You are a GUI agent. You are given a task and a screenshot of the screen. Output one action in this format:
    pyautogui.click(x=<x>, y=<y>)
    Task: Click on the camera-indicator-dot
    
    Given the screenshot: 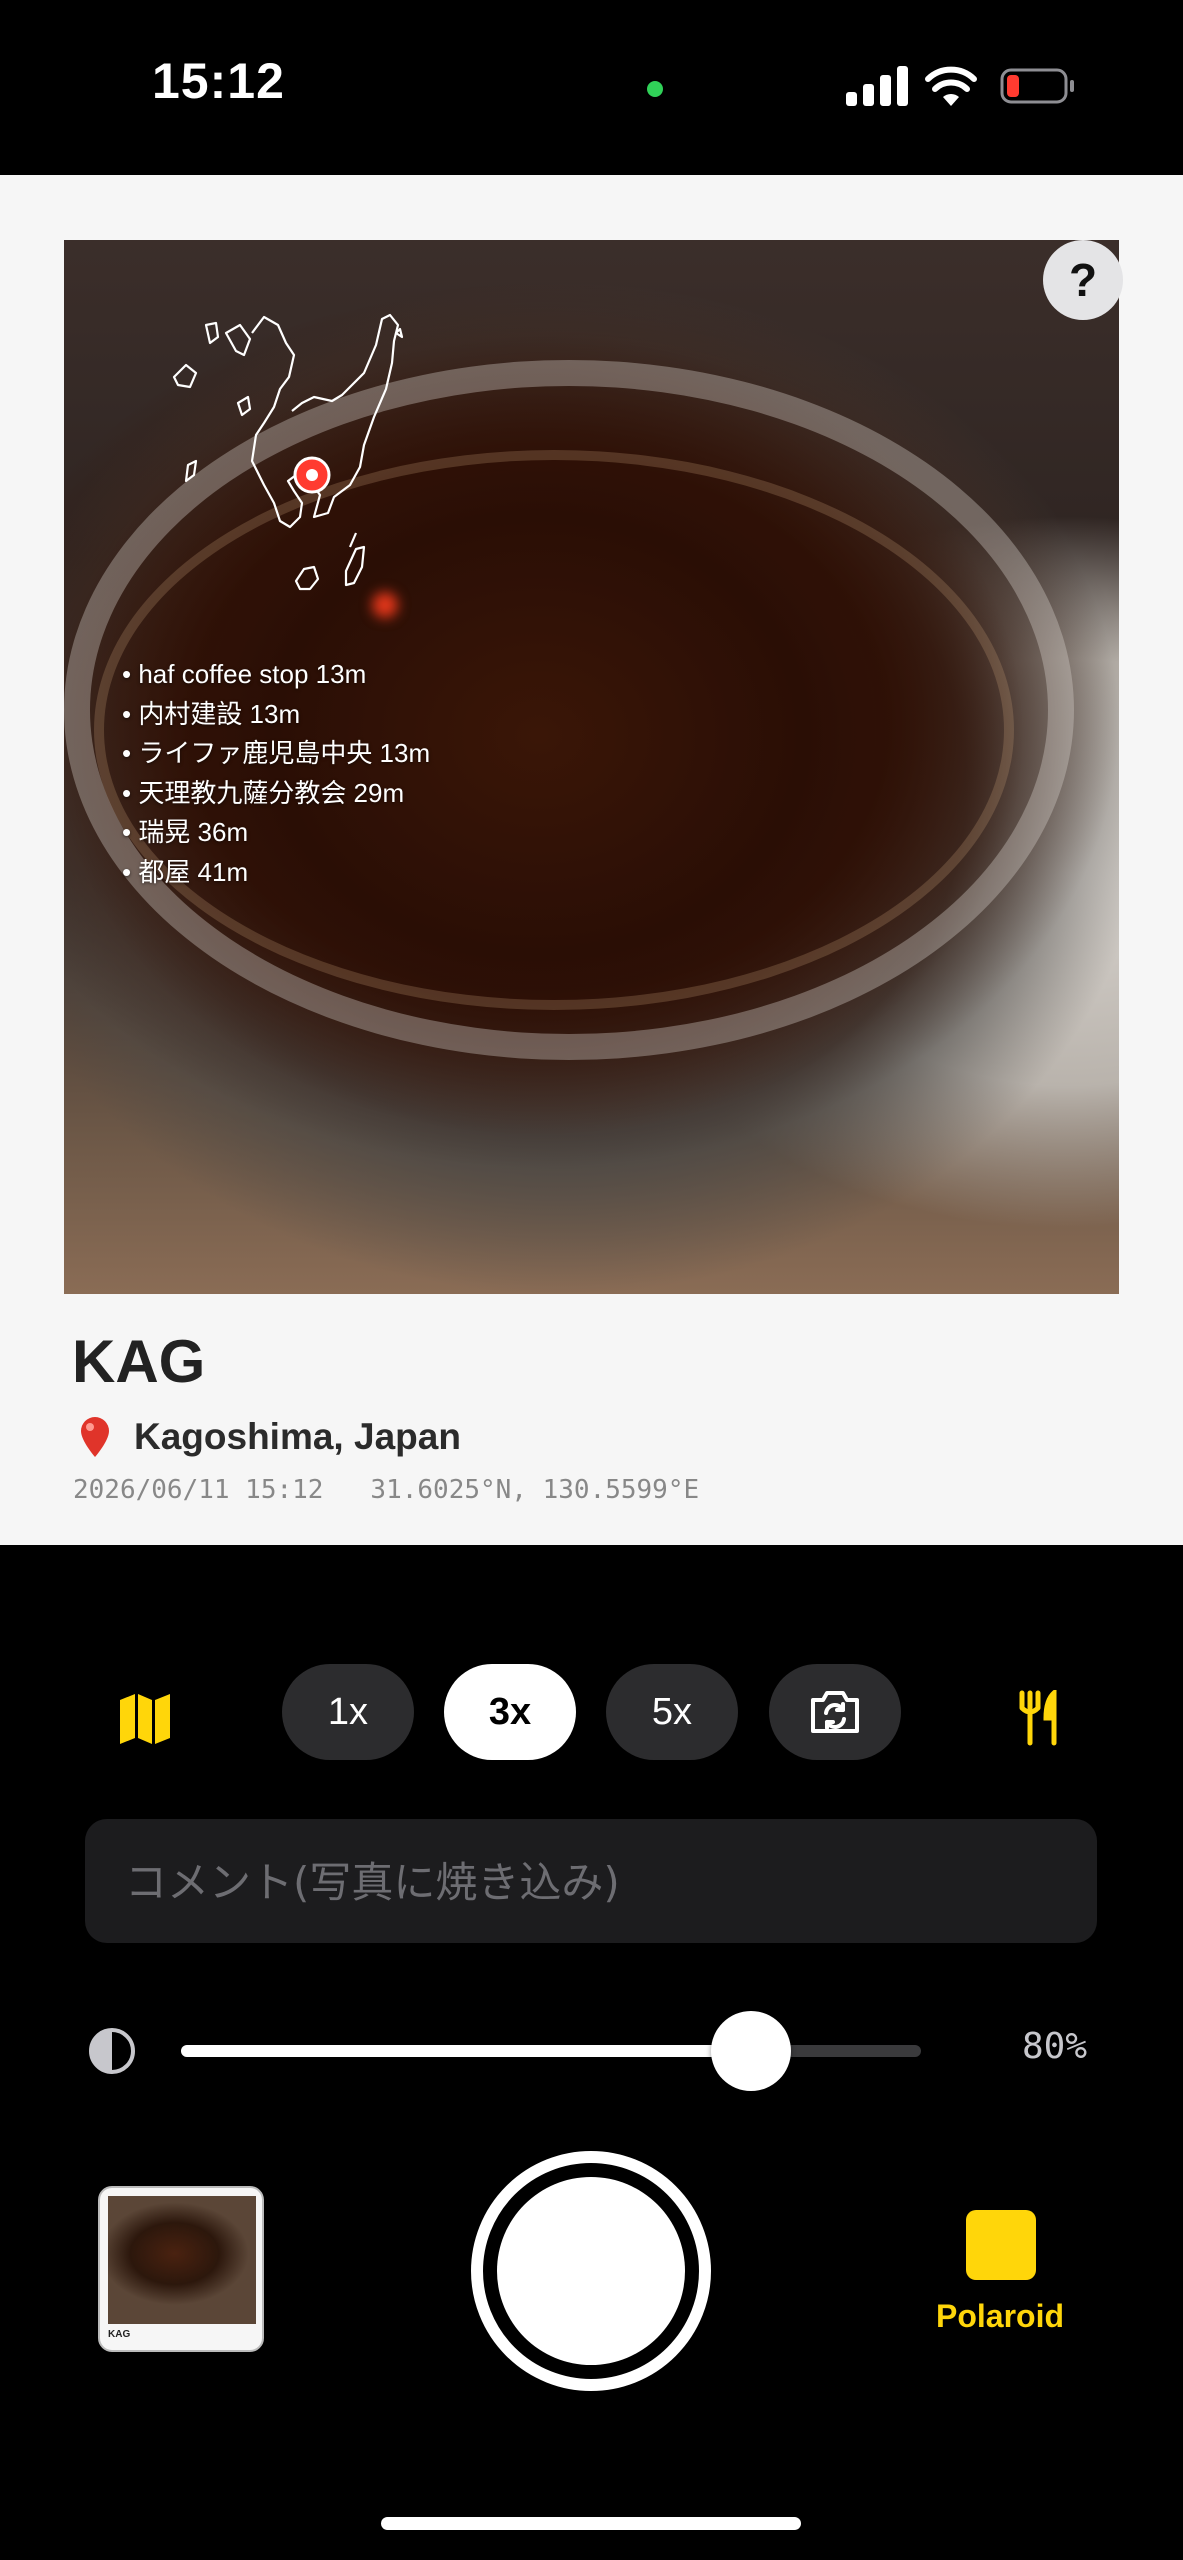 What is the action you would take?
    pyautogui.click(x=655, y=89)
    